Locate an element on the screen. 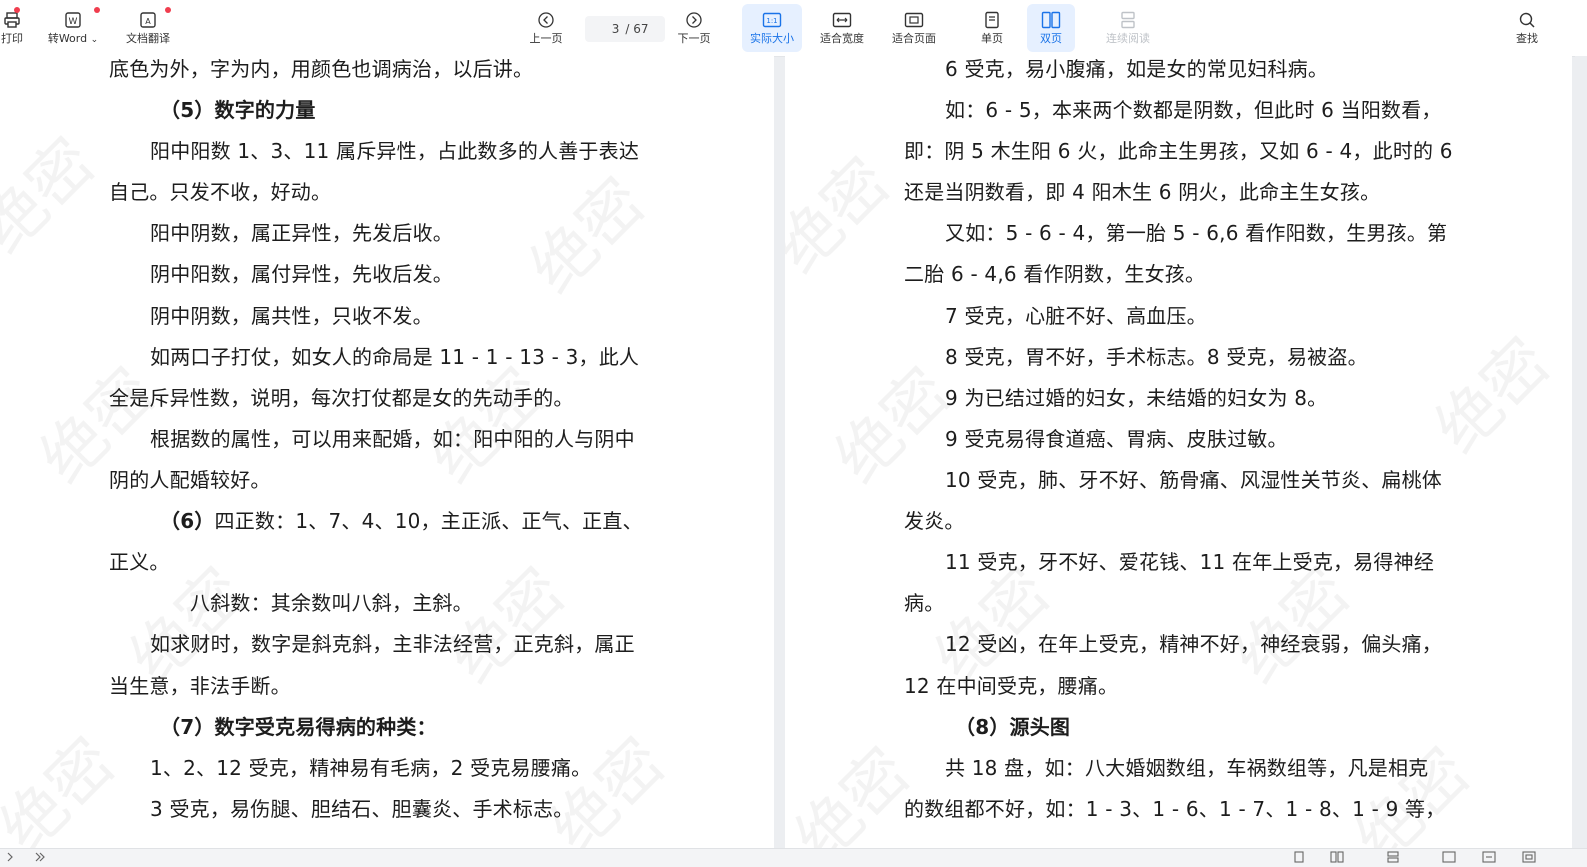 This screenshot has height=867, width=1587. next-page-button: 下一页 is located at coordinates (694, 28).